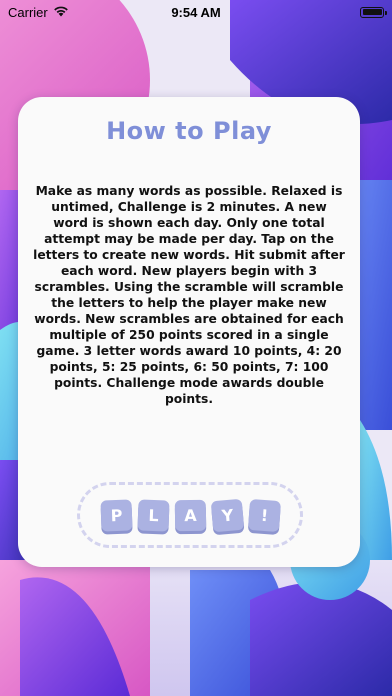  I want to click on play-button: P L A Y !, so click(190, 515).